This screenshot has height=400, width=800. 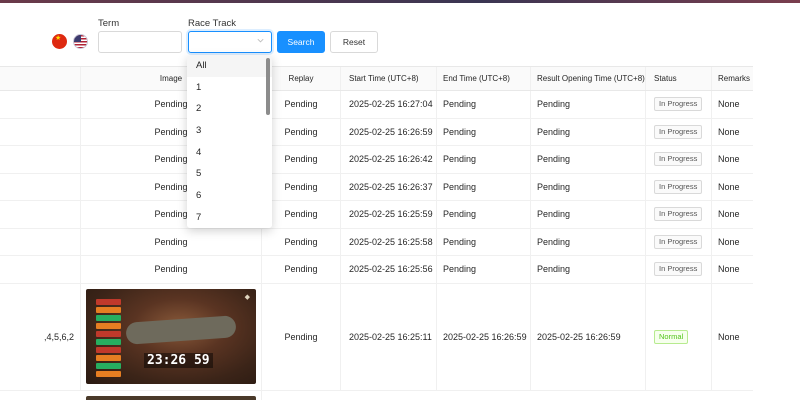 What do you see at coordinates (229, 174) in the screenshot?
I see `dropdown-option: 5` at bounding box center [229, 174].